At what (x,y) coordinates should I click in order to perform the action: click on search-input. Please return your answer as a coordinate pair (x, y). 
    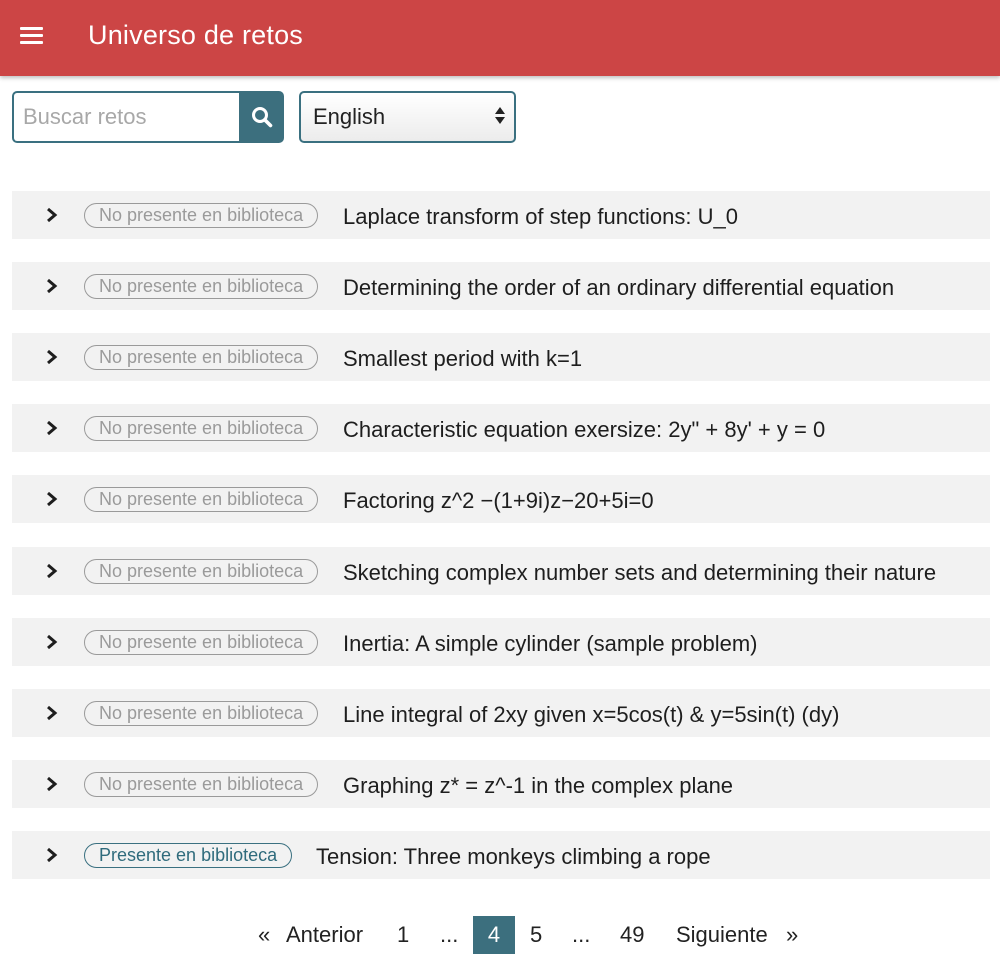
    Looking at the image, I should click on (125, 117).